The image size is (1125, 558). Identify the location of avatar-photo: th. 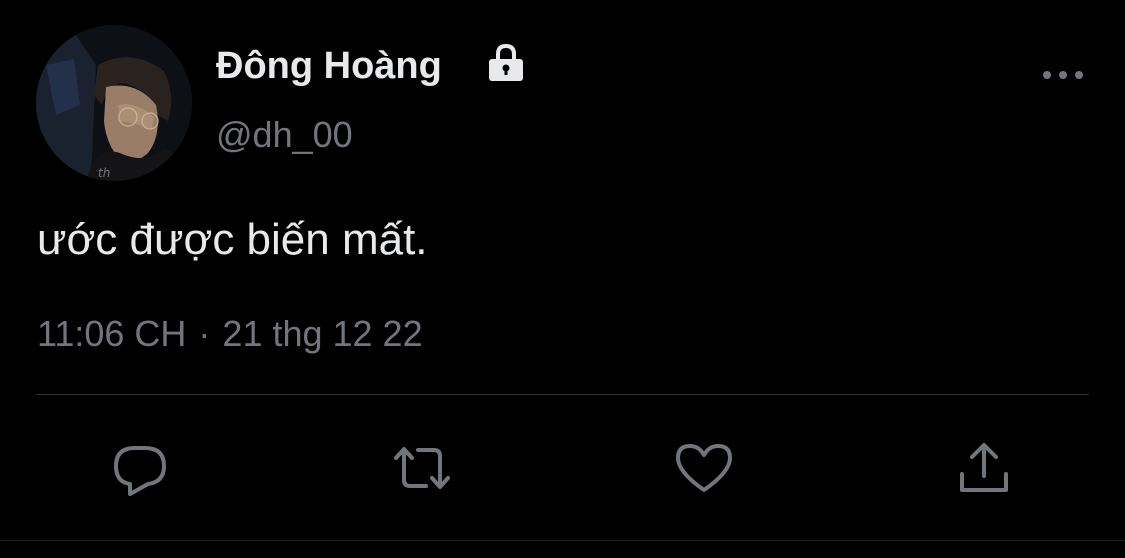
(114, 103).